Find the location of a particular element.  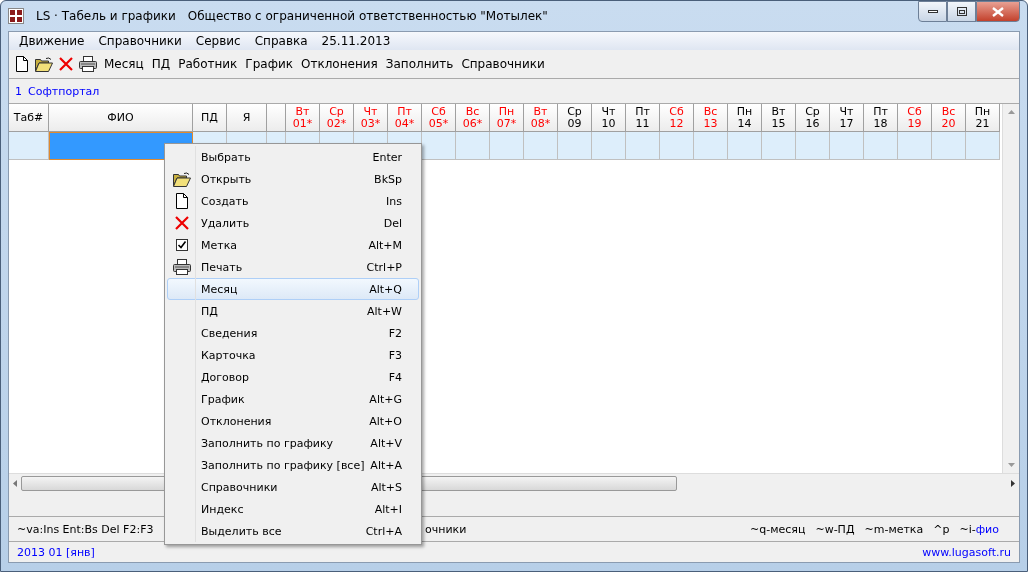

day-column-header: Сб 12 is located at coordinates (677, 118).